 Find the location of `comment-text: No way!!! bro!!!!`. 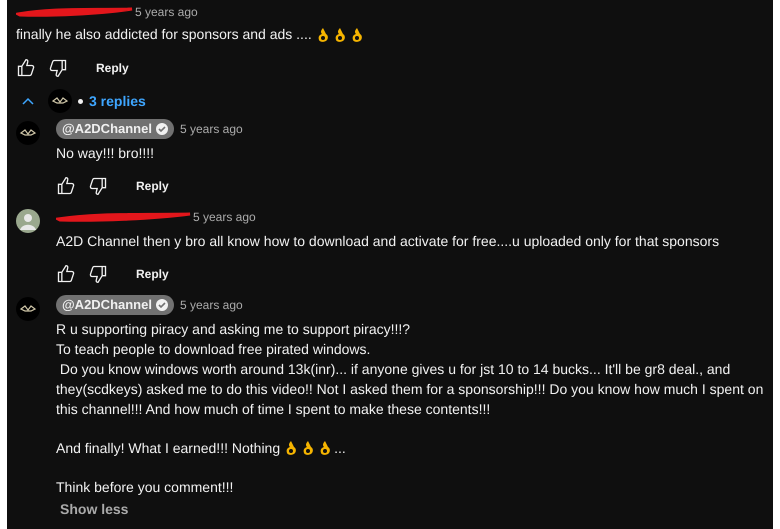

comment-text: No way!!! bro!!!! is located at coordinates (105, 153).